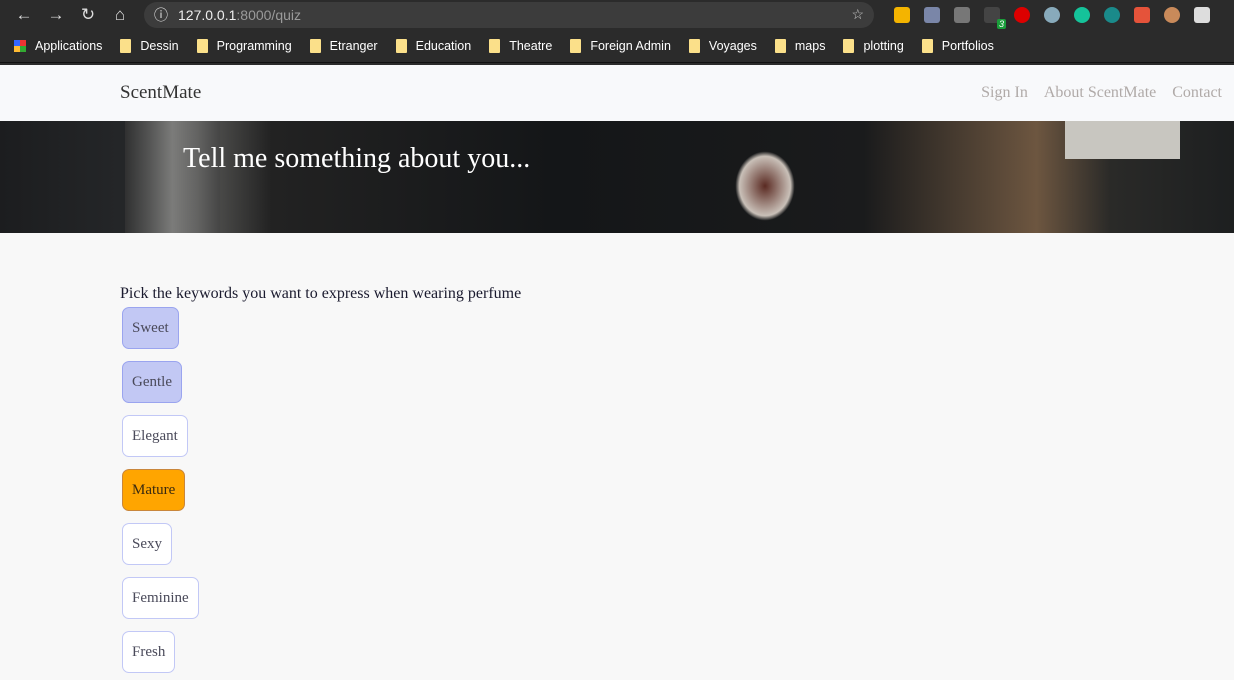 This screenshot has height=680, width=1234. What do you see at coordinates (207, 14) in the screenshot?
I see `url-host: 127.0.0.1` at bounding box center [207, 14].